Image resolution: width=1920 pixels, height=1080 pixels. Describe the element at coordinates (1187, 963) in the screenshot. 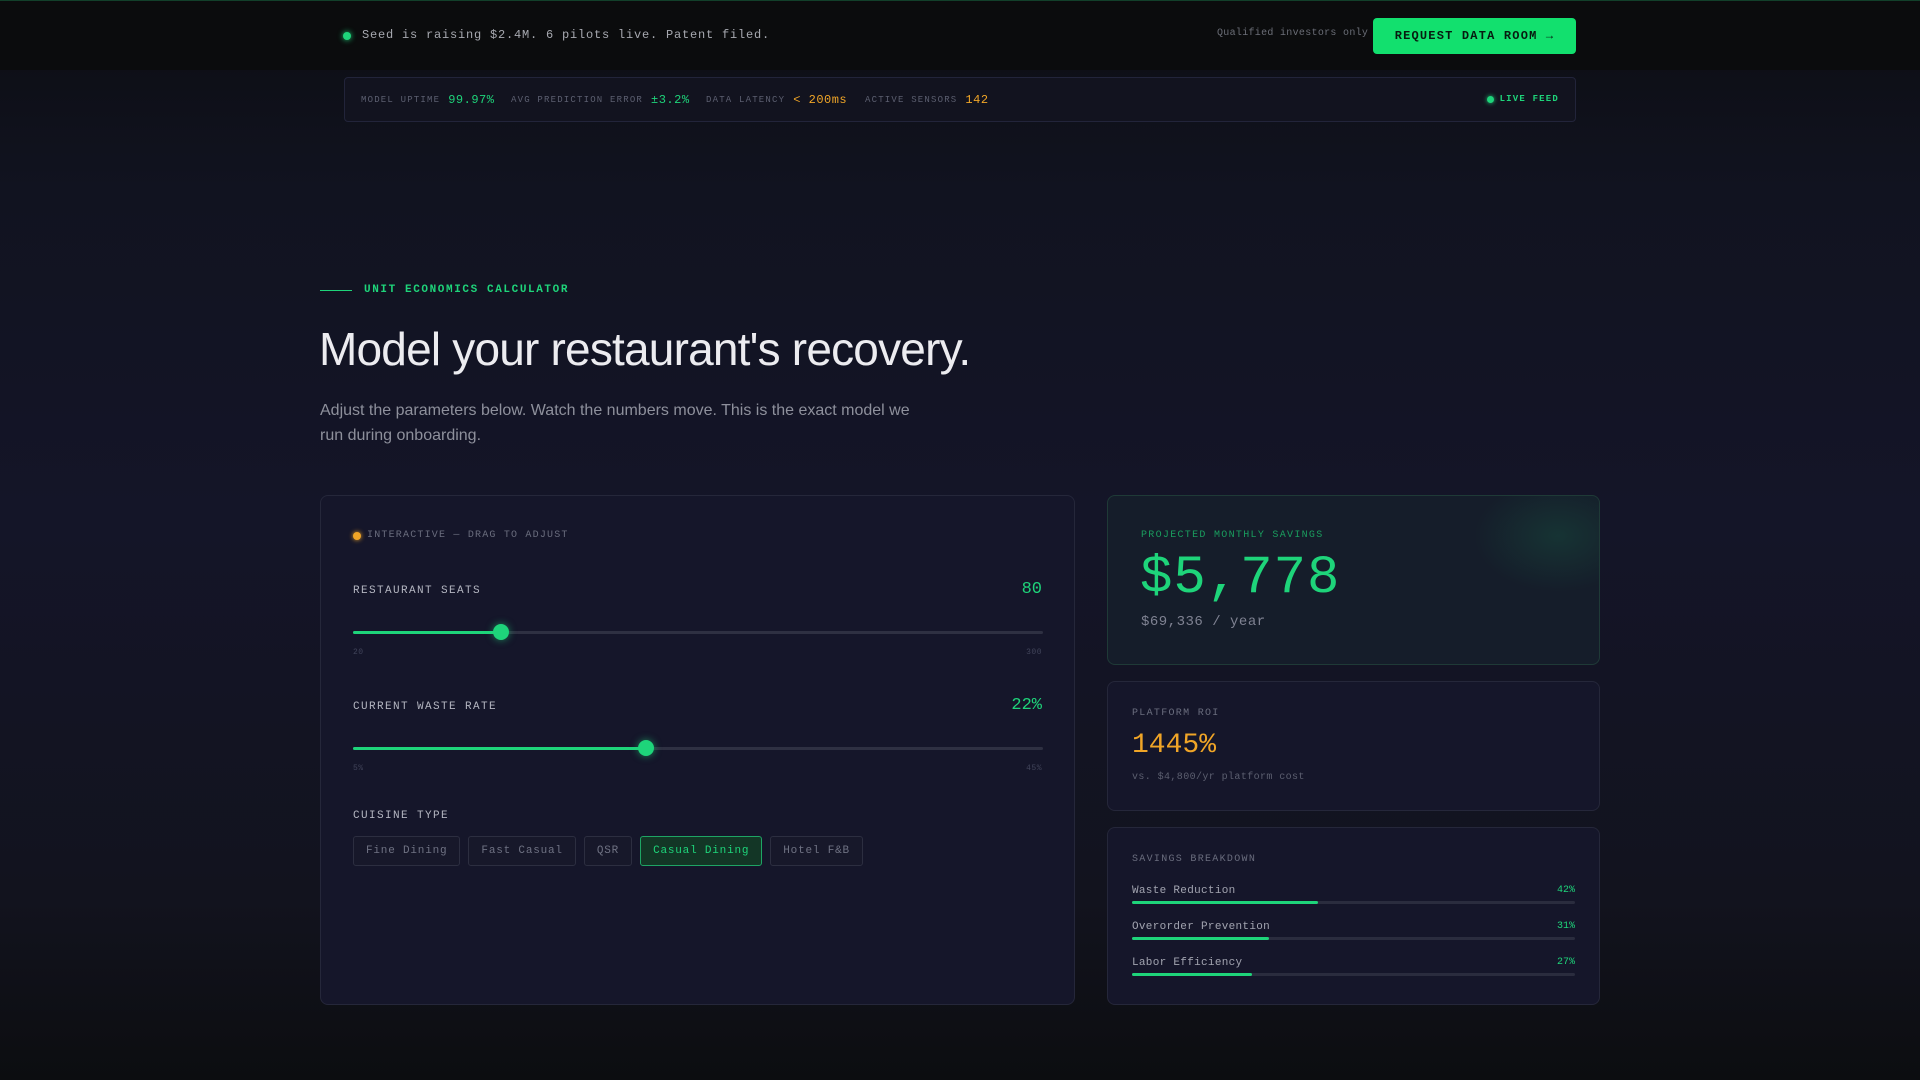

I see `breakdown-name: Labor Efficiency` at that location.